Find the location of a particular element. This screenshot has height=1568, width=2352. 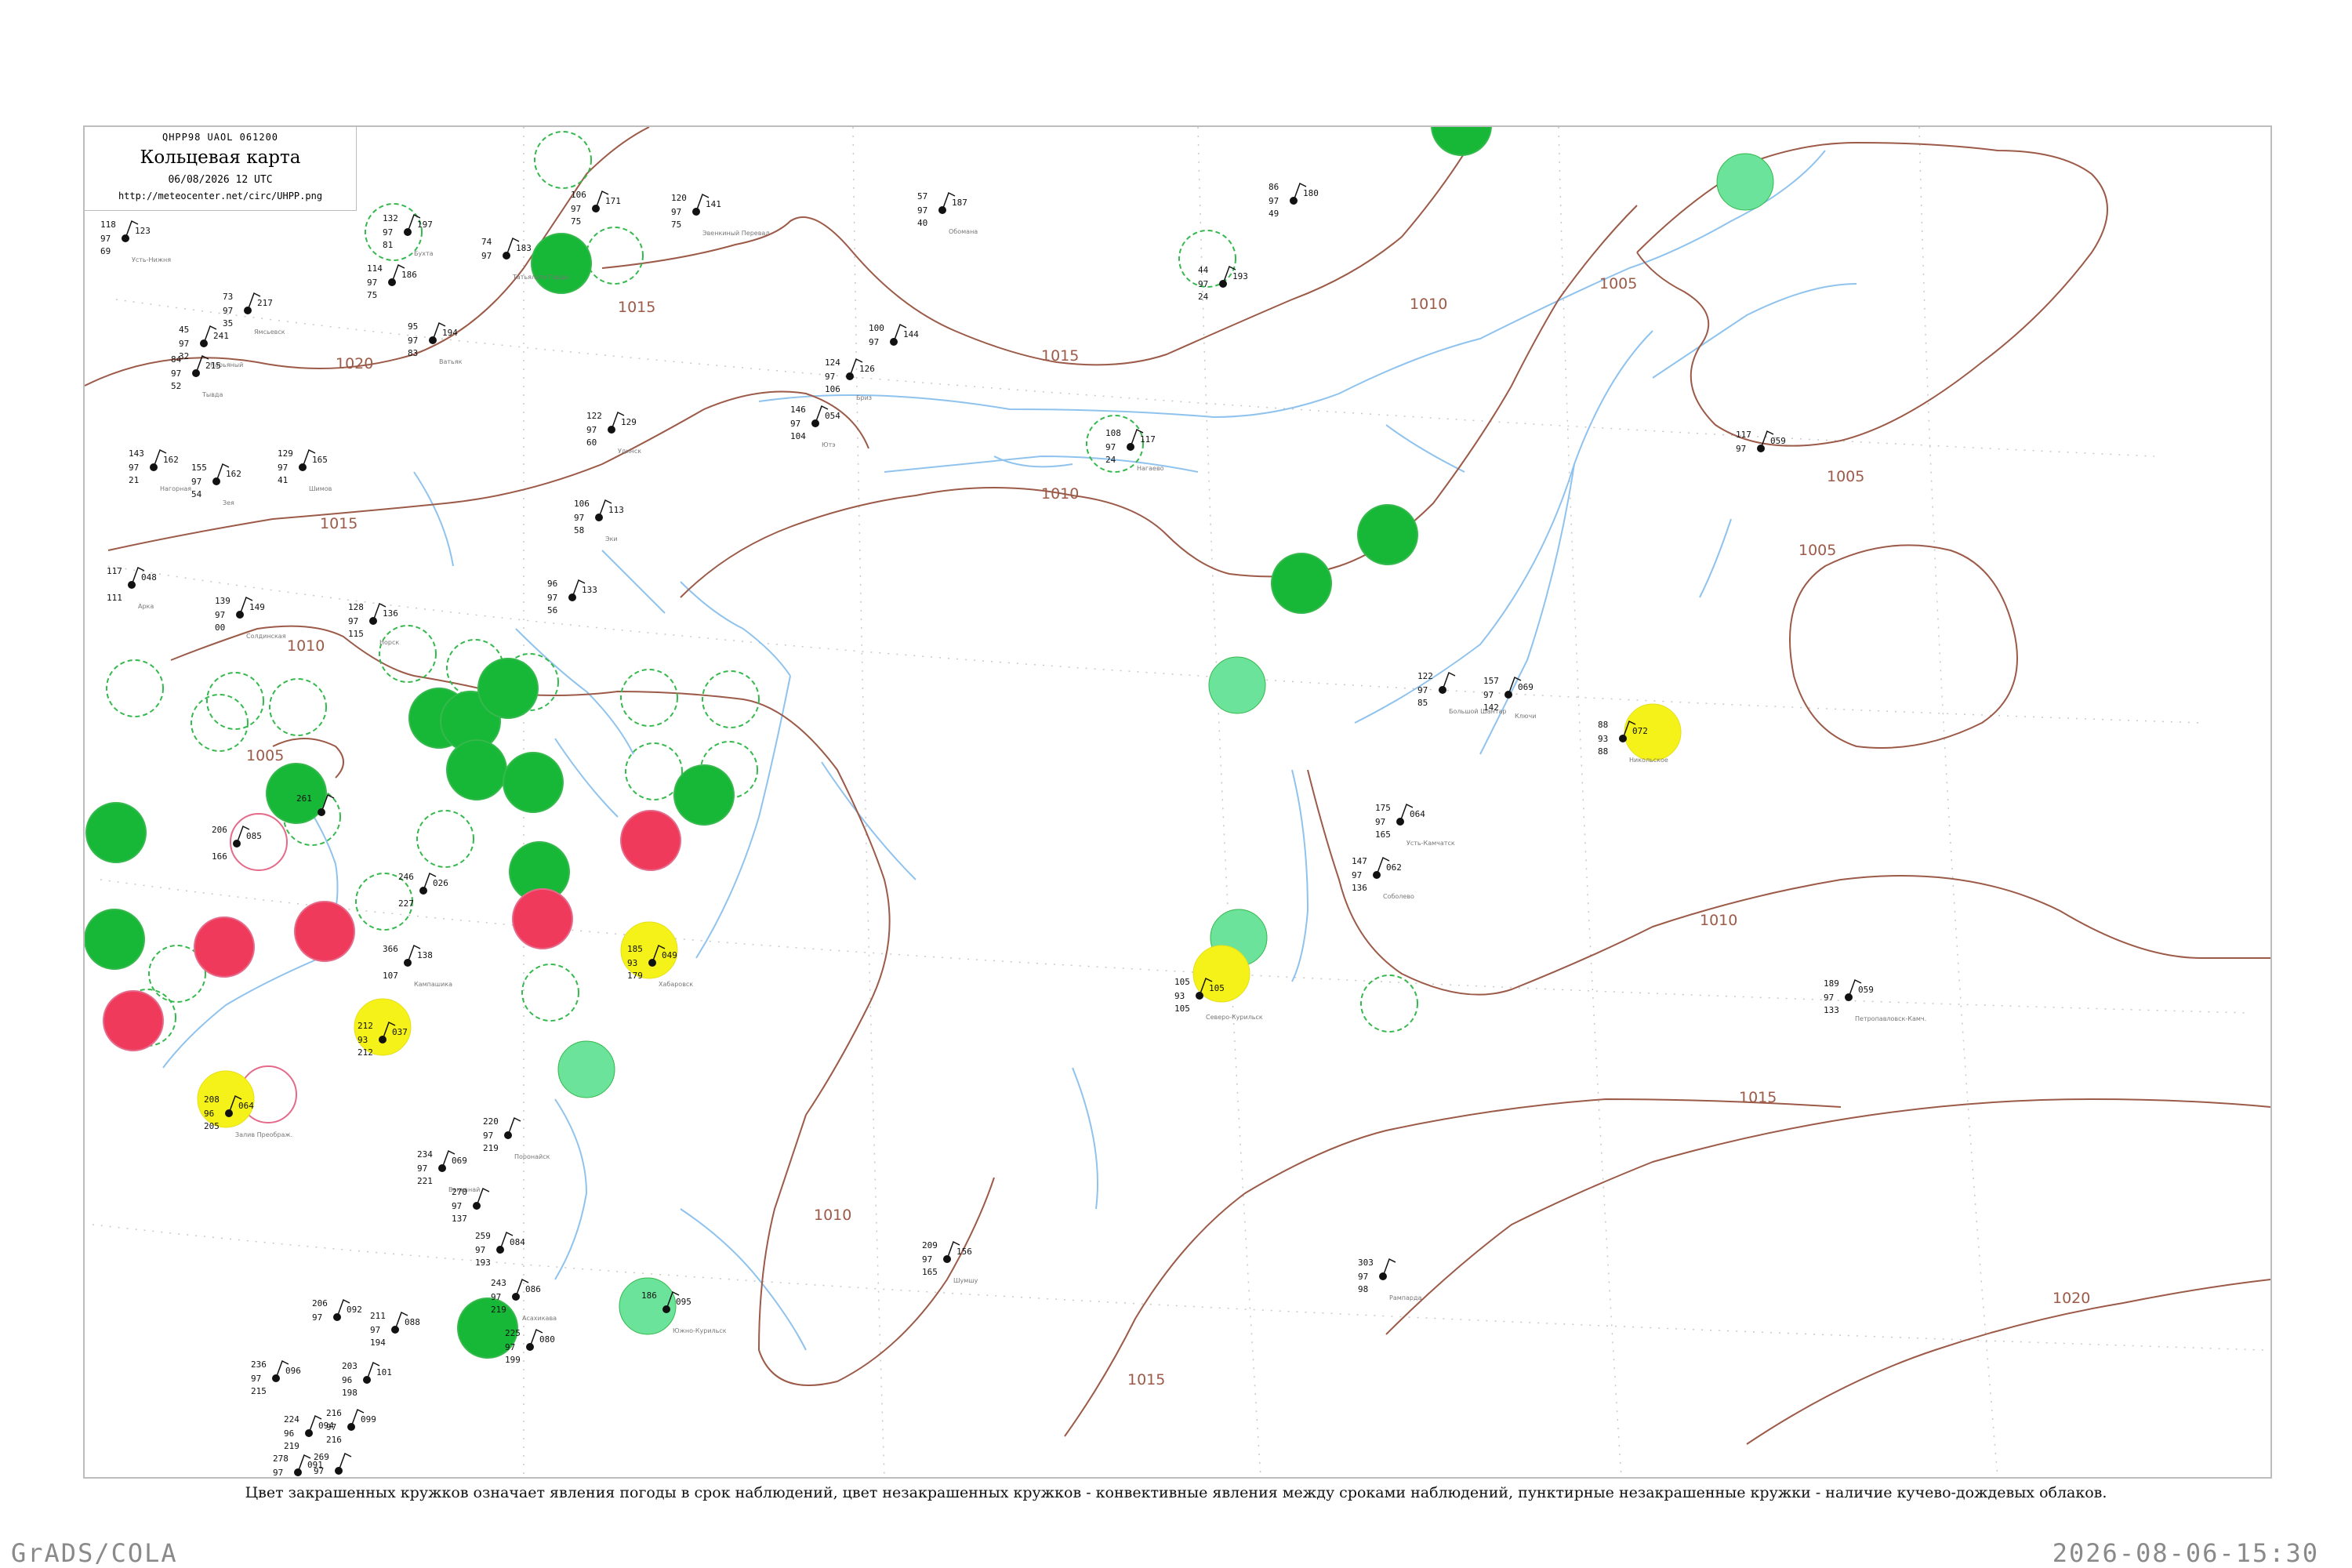

station-visibility: 93 is located at coordinates (1179, 996).